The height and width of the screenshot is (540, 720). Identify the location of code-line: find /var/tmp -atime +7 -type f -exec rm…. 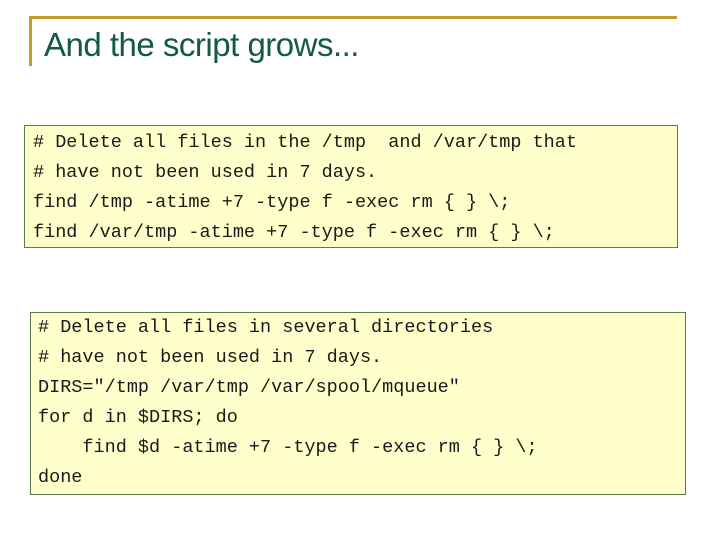
(294, 232).